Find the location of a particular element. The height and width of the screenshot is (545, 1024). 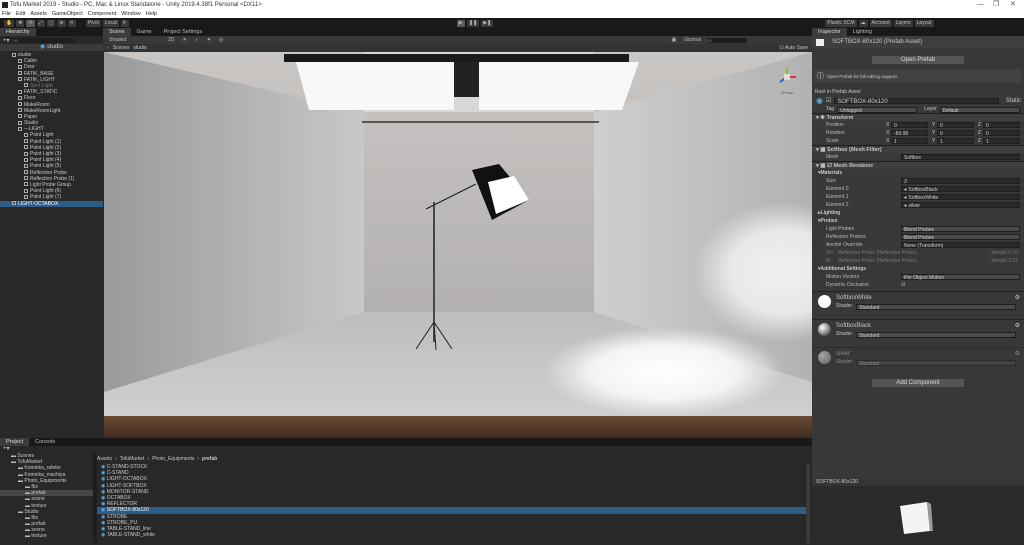

rotate-tool-icon: ⟳ is located at coordinates (30, 23).